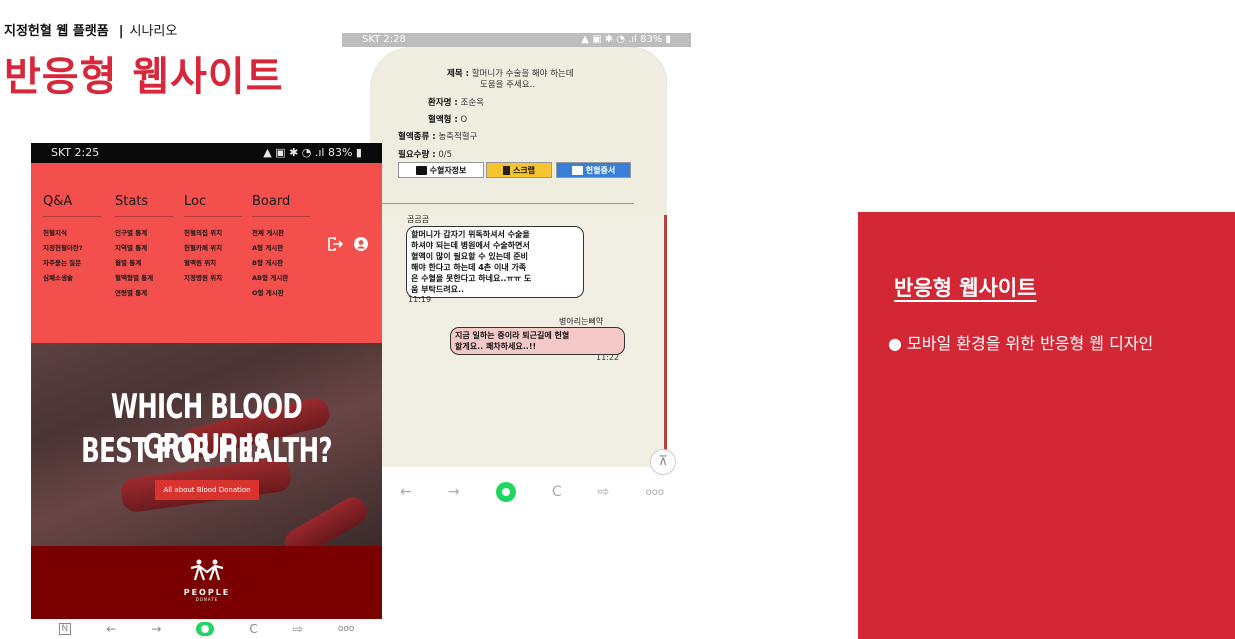 The height and width of the screenshot is (639, 1235). What do you see at coordinates (153, 31) in the screenshot?
I see `slide-header-sub: 시나리오` at bounding box center [153, 31].